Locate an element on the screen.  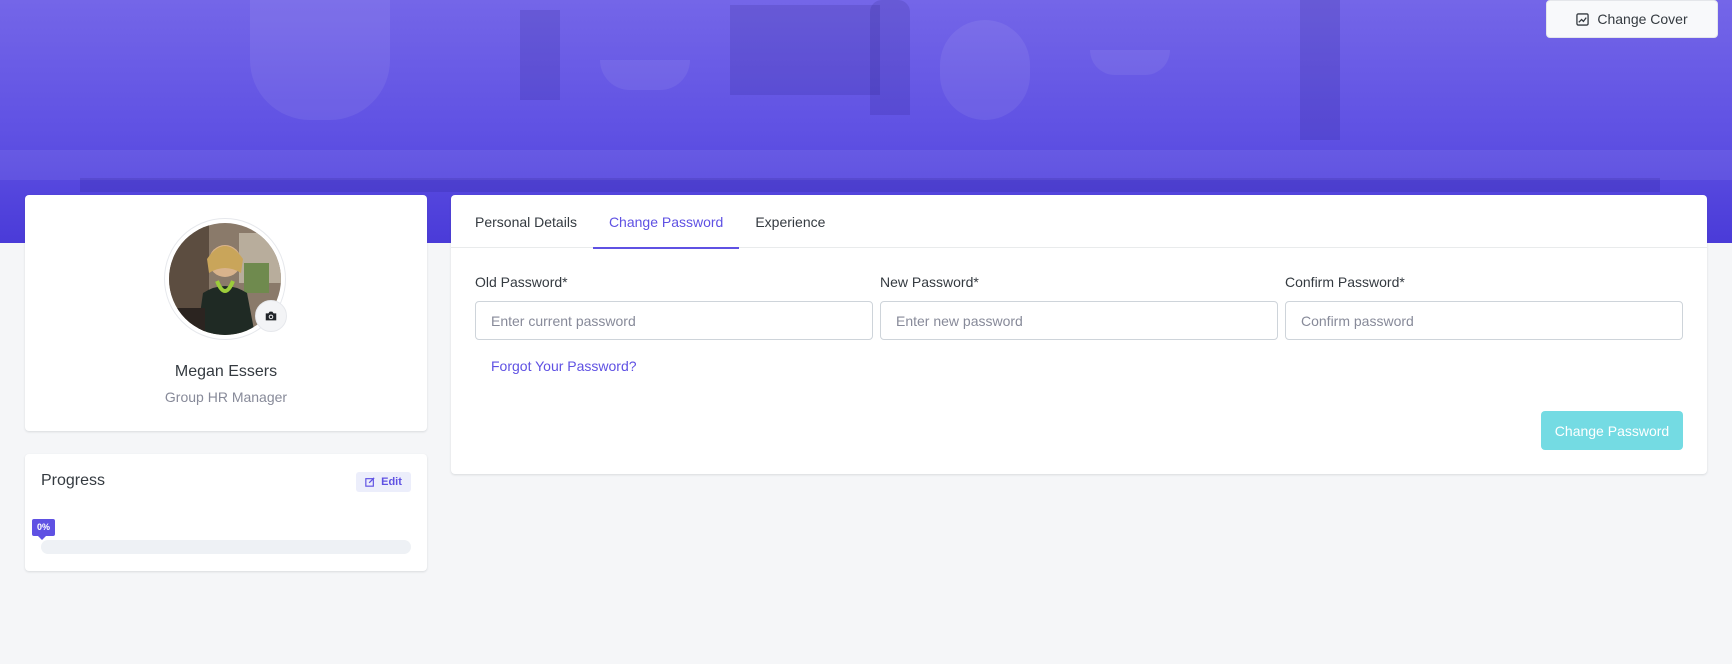
image-edit-icon is located at coordinates (1583, 19).